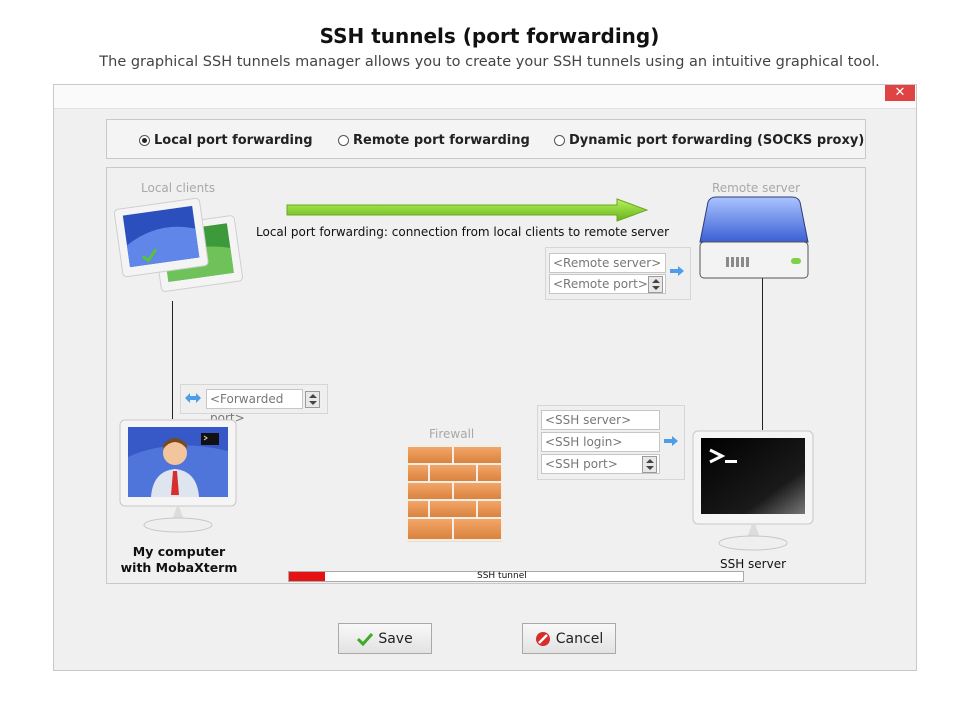 The image size is (979, 701). What do you see at coordinates (312, 399) in the screenshot?
I see `forwarded-port-spinner` at bounding box center [312, 399].